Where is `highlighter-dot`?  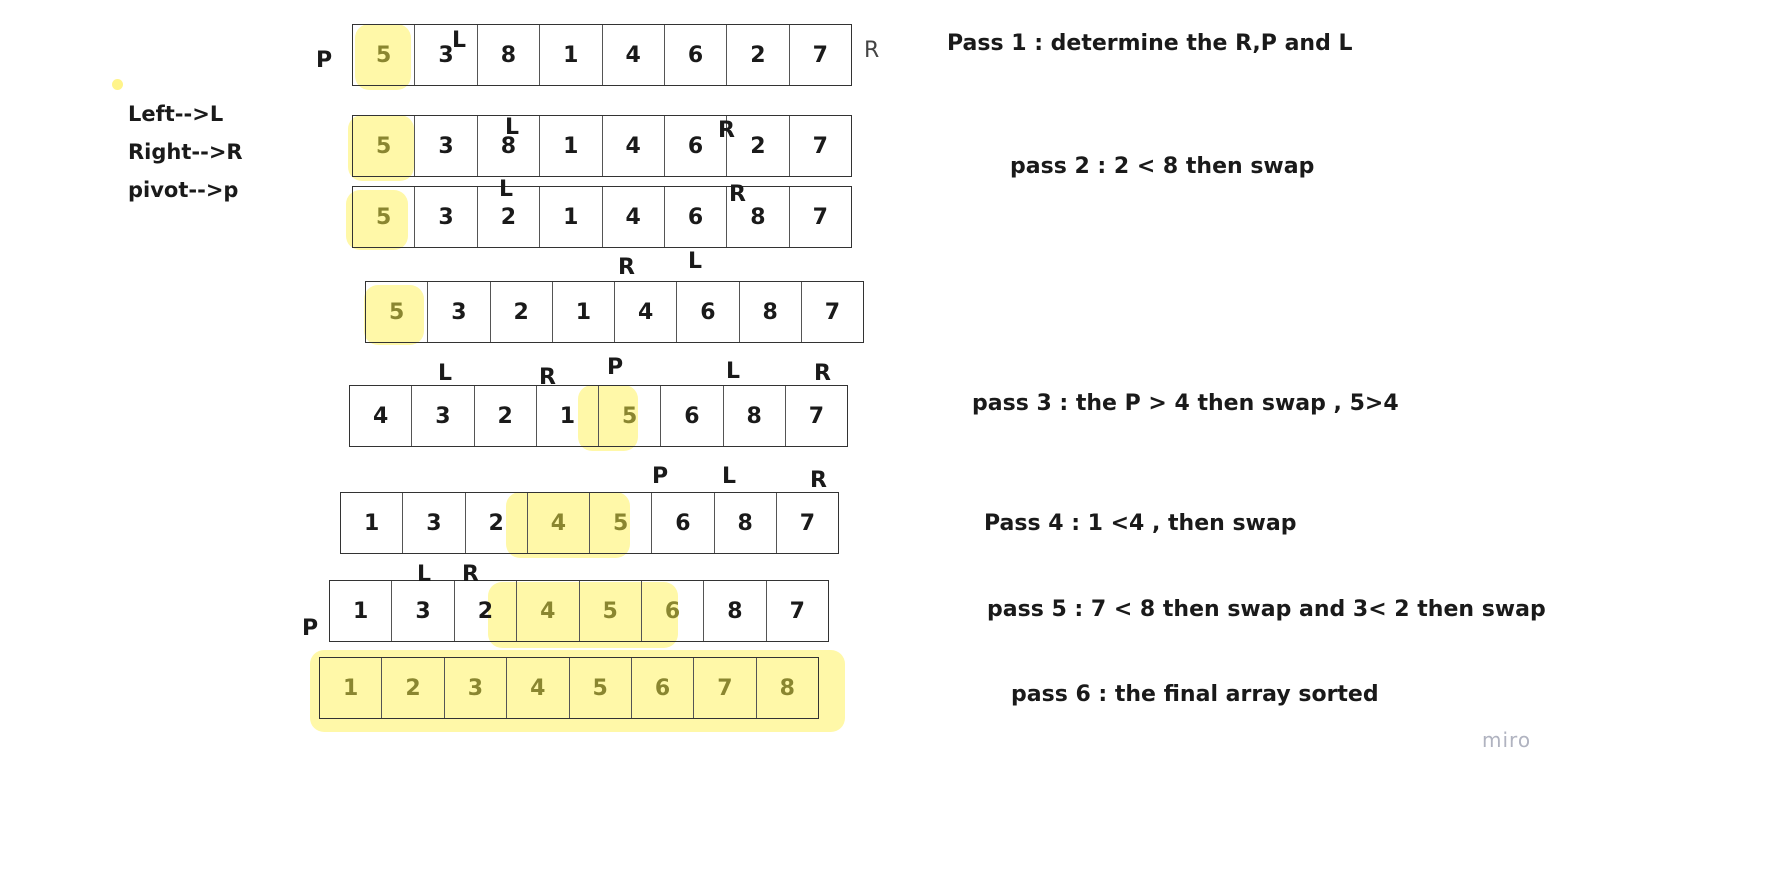 highlighter-dot is located at coordinates (117, 84).